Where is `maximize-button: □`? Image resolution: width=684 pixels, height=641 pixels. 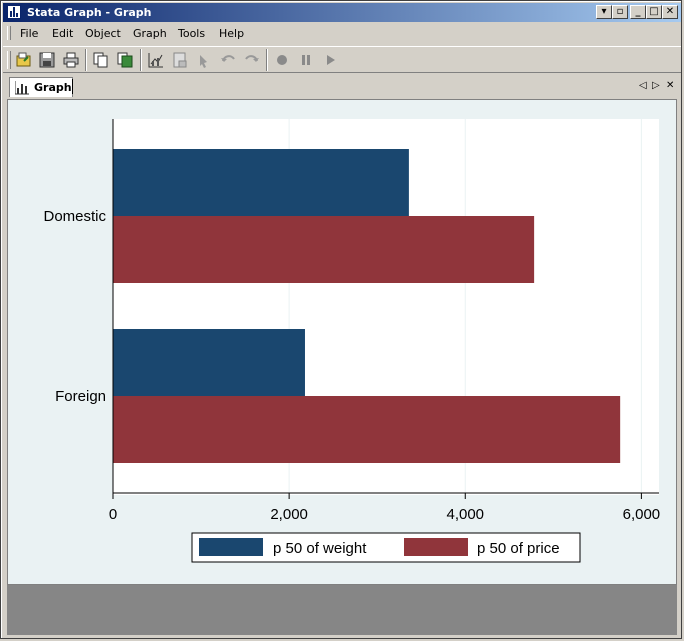
maximize-button: □ is located at coordinates (654, 12).